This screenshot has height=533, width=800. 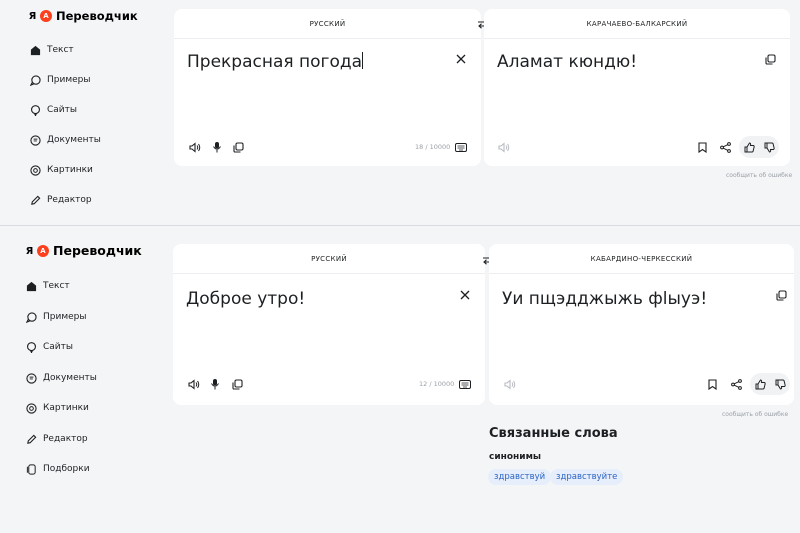 What do you see at coordinates (363, 60) in the screenshot?
I see `text-caret` at bounding box center [363, 60].